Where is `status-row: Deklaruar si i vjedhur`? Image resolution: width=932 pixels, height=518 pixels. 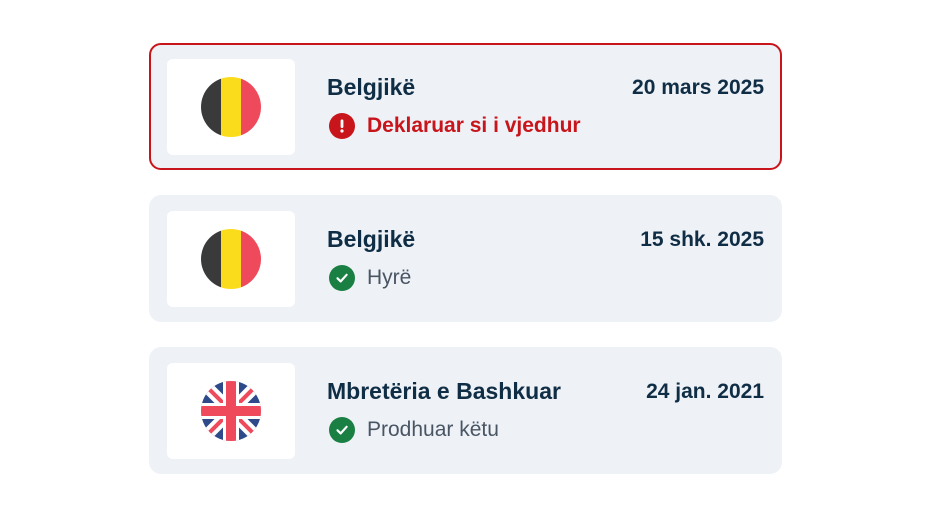 status-row: Deklaruar si i vjedhur is located at coordinates (455, 126).